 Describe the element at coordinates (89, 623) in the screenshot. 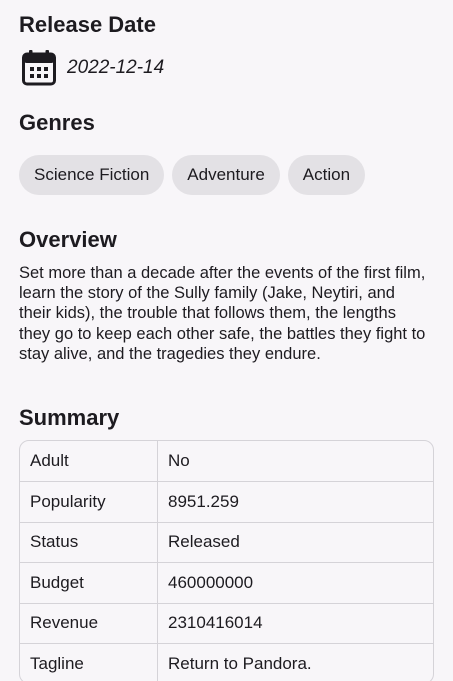

I see `summary-key-revenue: Revenue` at that location.